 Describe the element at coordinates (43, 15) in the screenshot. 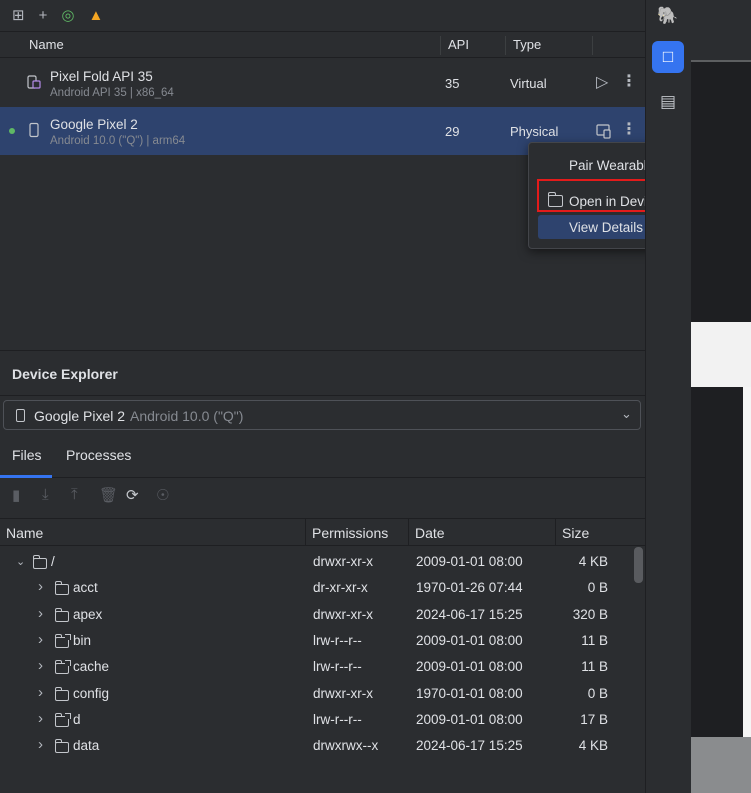

I see `add-icon: +` at that location.